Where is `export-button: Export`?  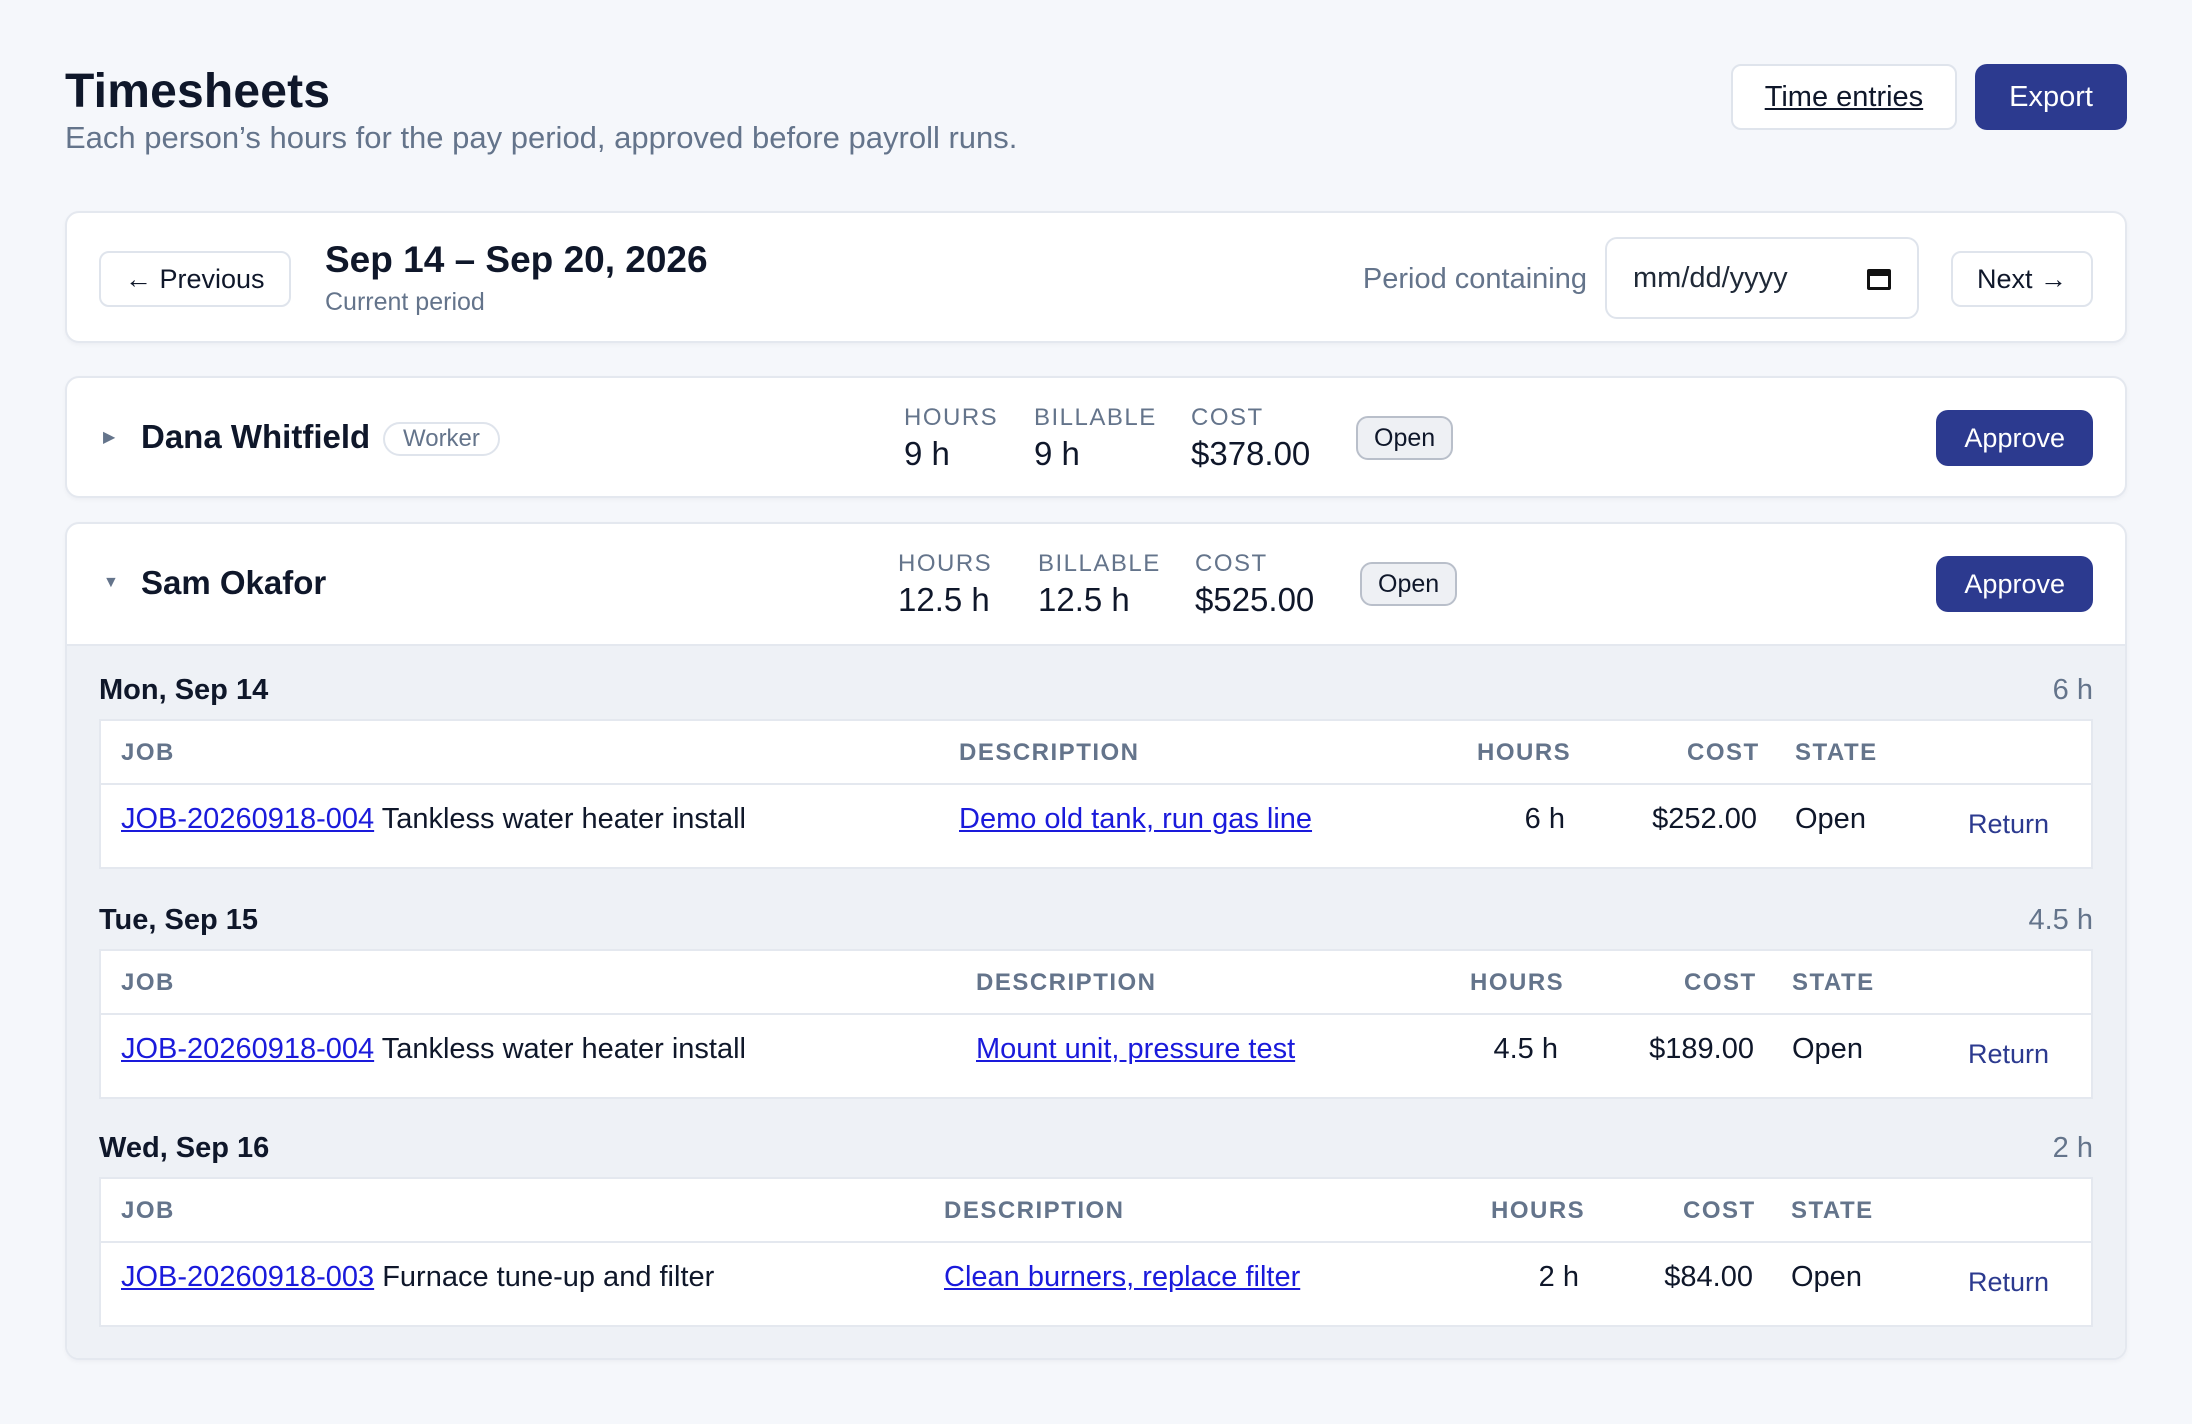 export-button: Export is located at coordinates (2051, 97).